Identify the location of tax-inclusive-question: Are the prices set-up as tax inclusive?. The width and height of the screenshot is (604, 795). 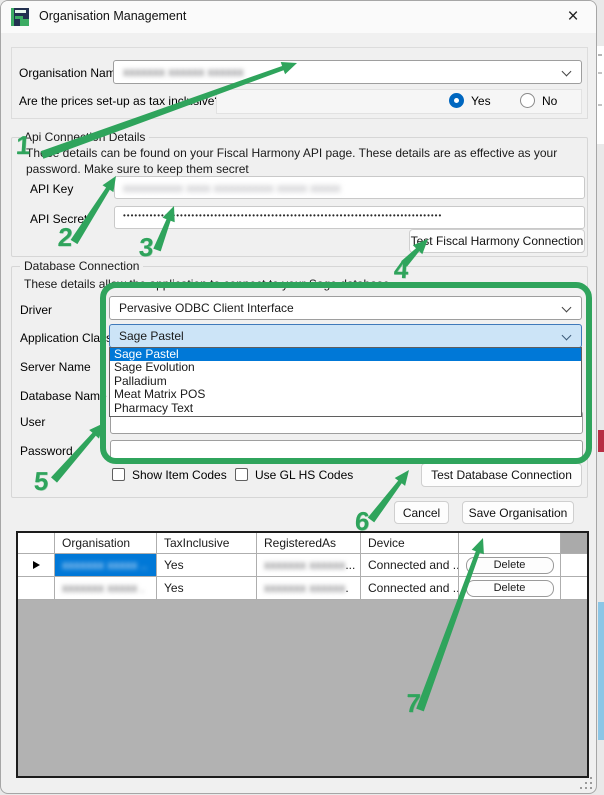
(120, 101).